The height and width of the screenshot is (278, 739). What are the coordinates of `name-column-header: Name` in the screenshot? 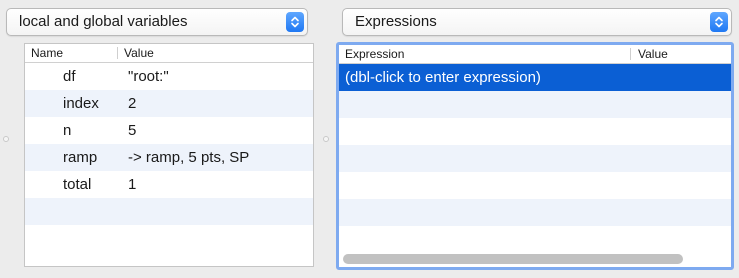 It's located at (47, 53).